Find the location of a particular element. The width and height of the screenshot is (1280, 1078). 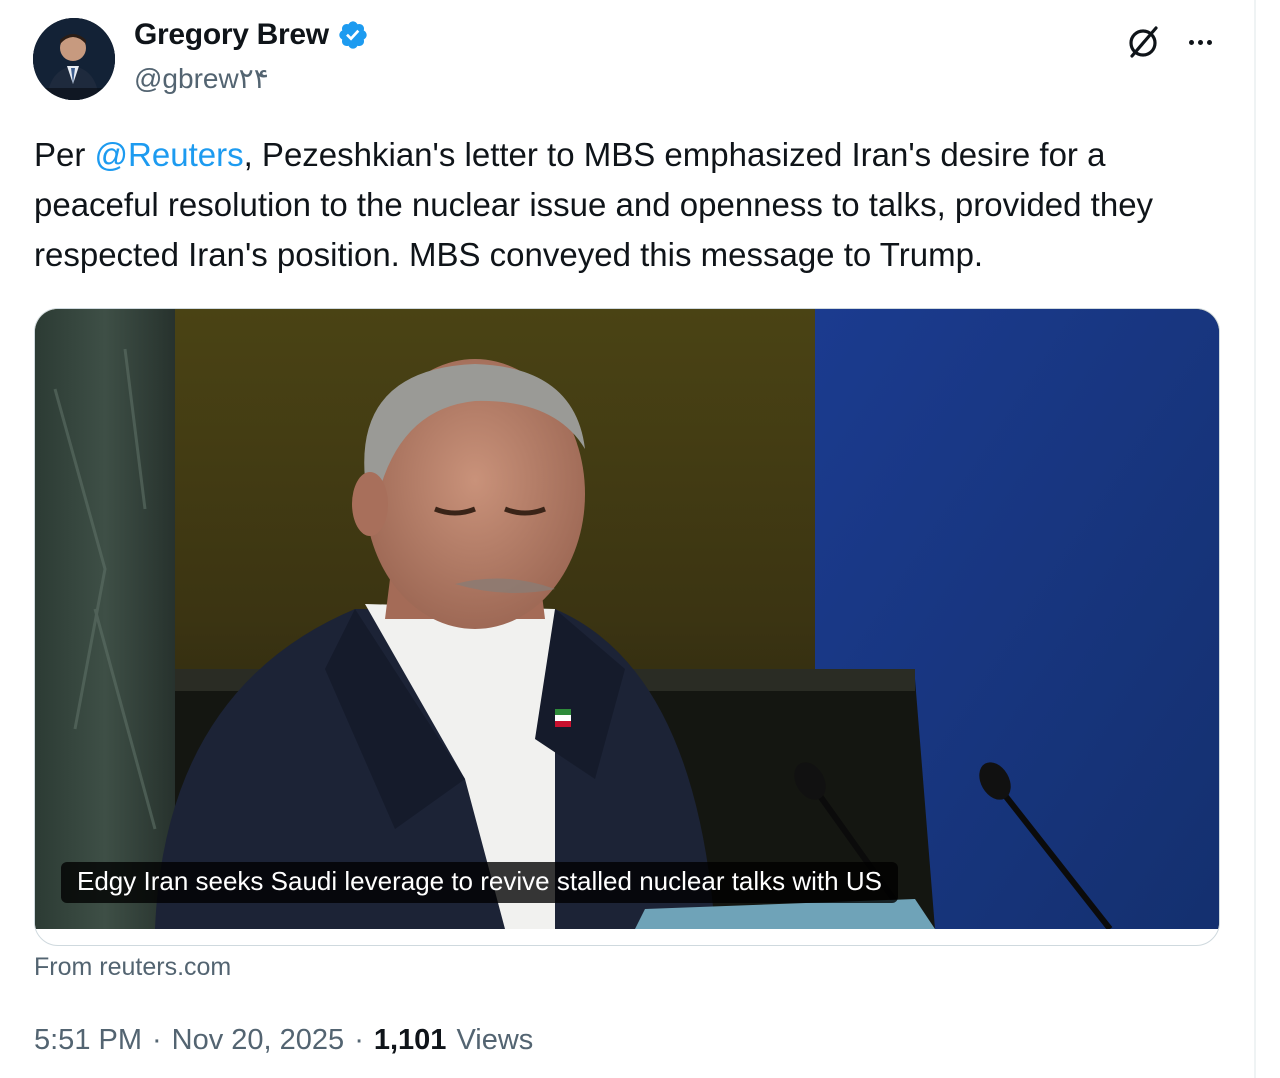

grok-slash-circle-icon is located at coordinates (1143, 42).